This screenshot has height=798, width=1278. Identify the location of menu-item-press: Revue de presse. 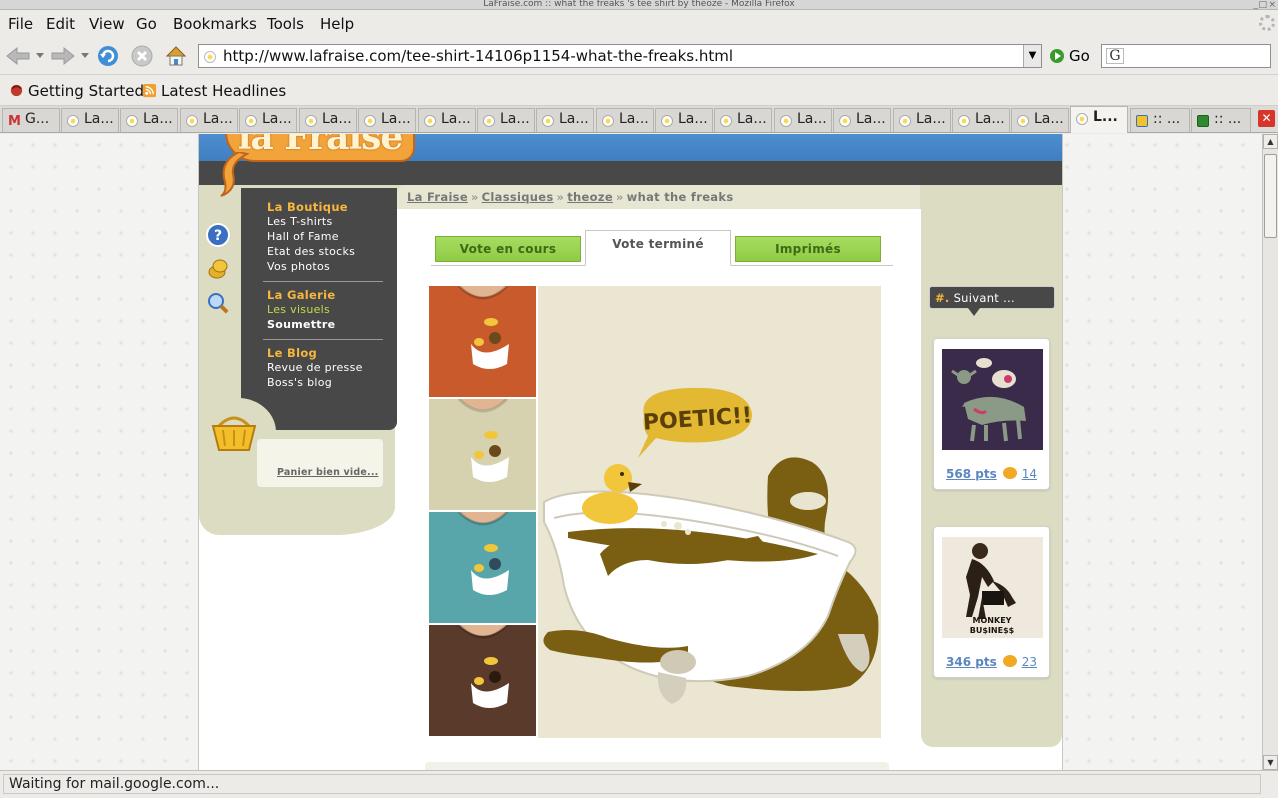
(332, 367).